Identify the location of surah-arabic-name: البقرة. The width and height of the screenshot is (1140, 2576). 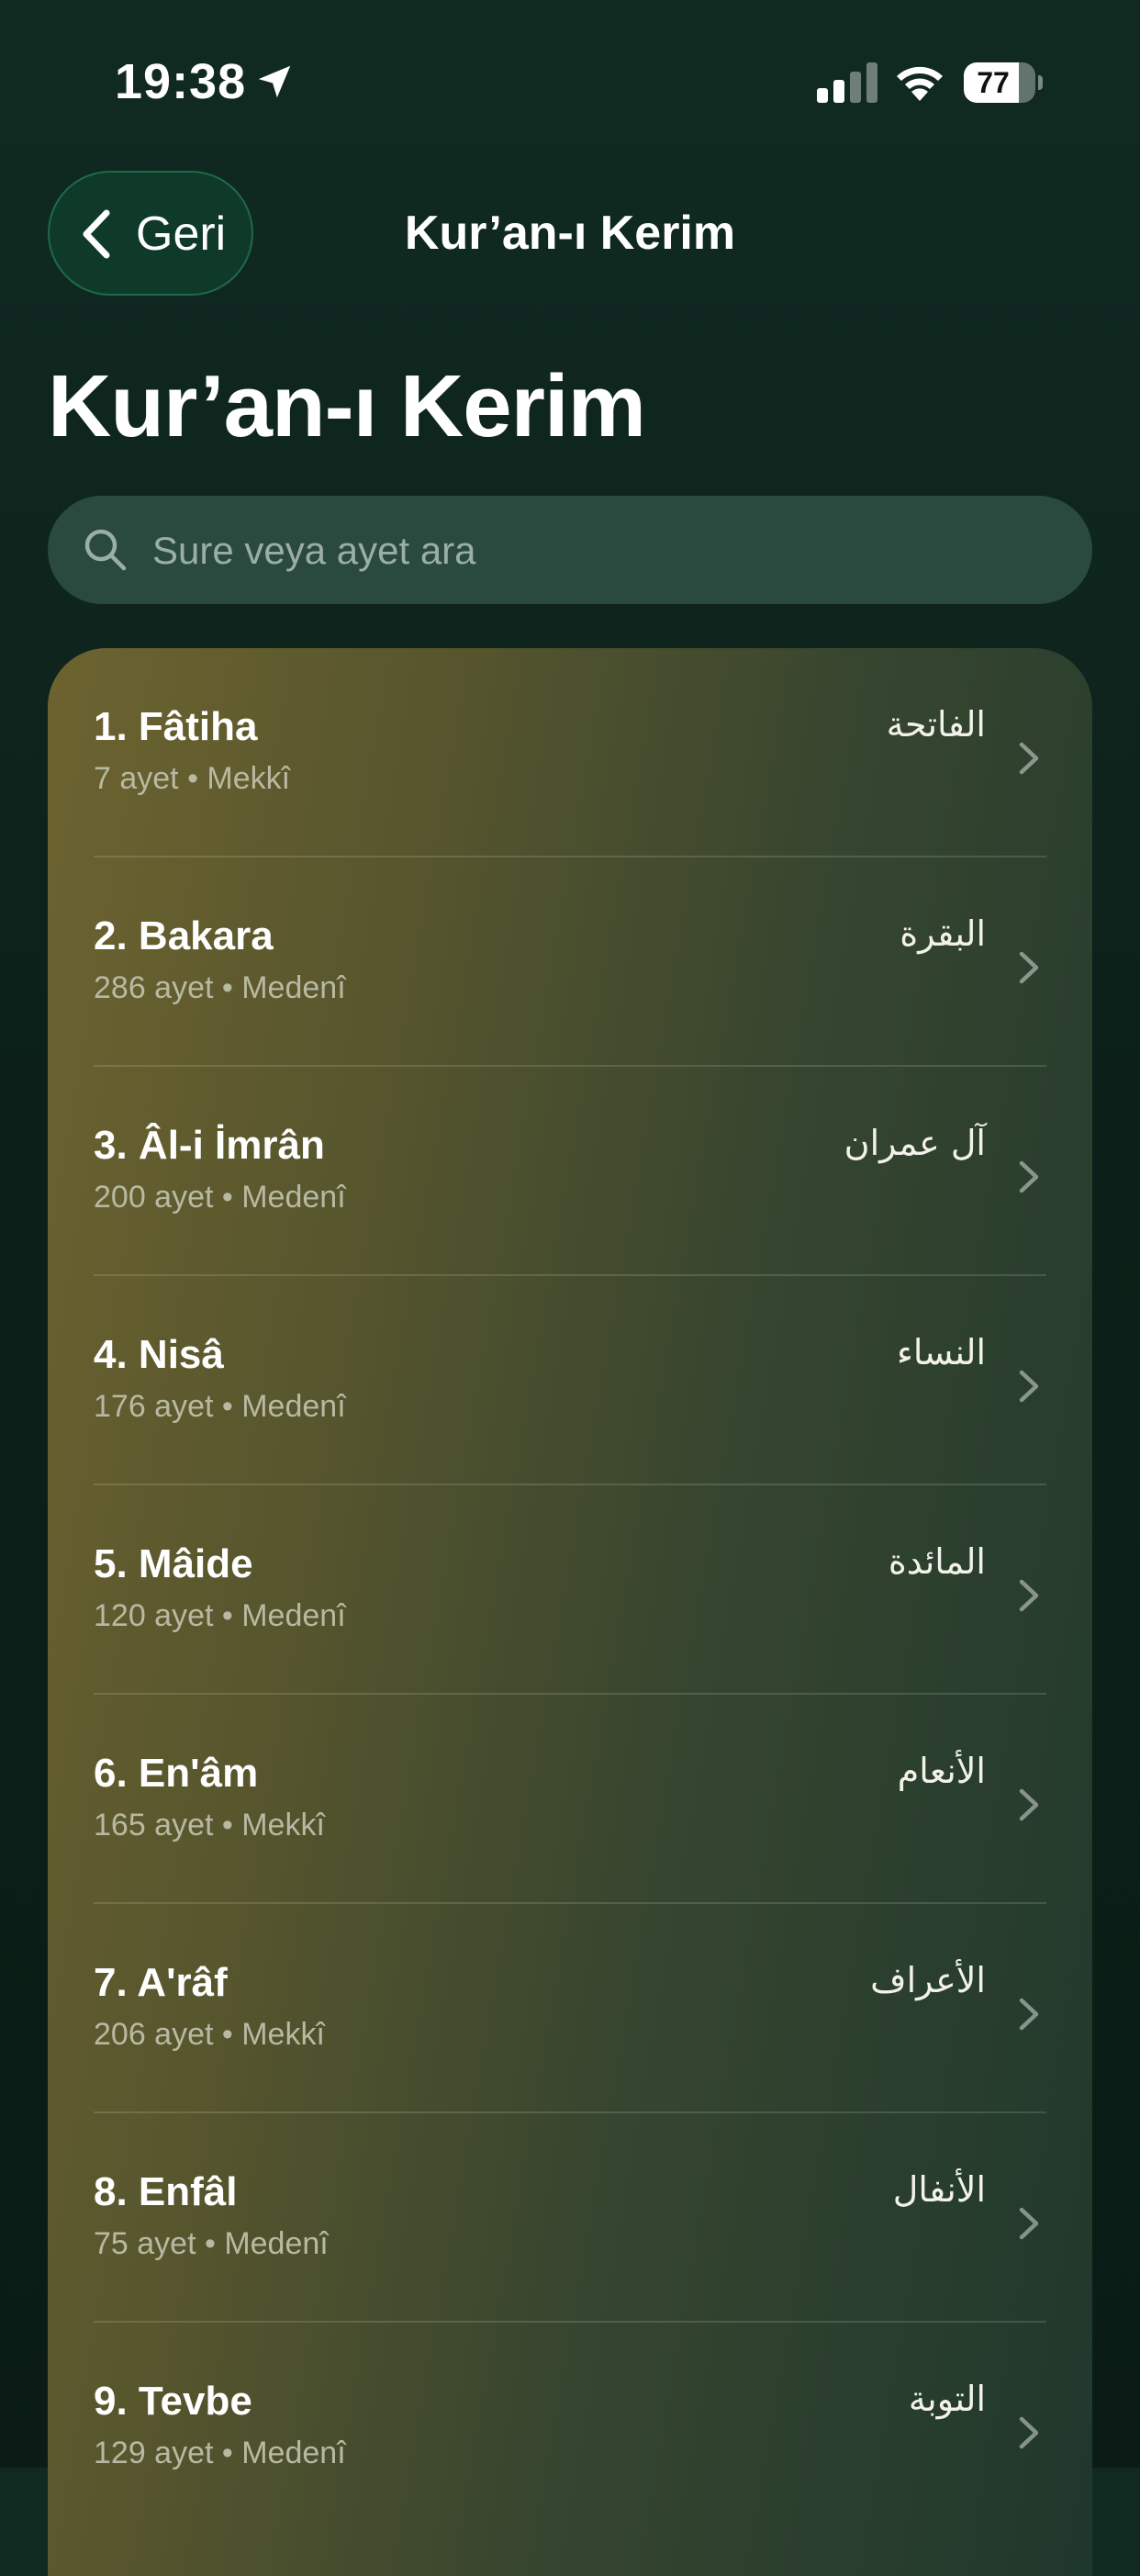
(943, 933).